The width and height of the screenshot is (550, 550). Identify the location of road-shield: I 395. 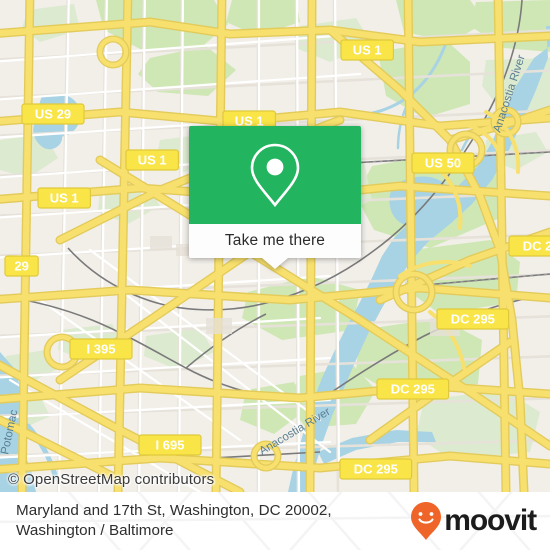
(101, 349).